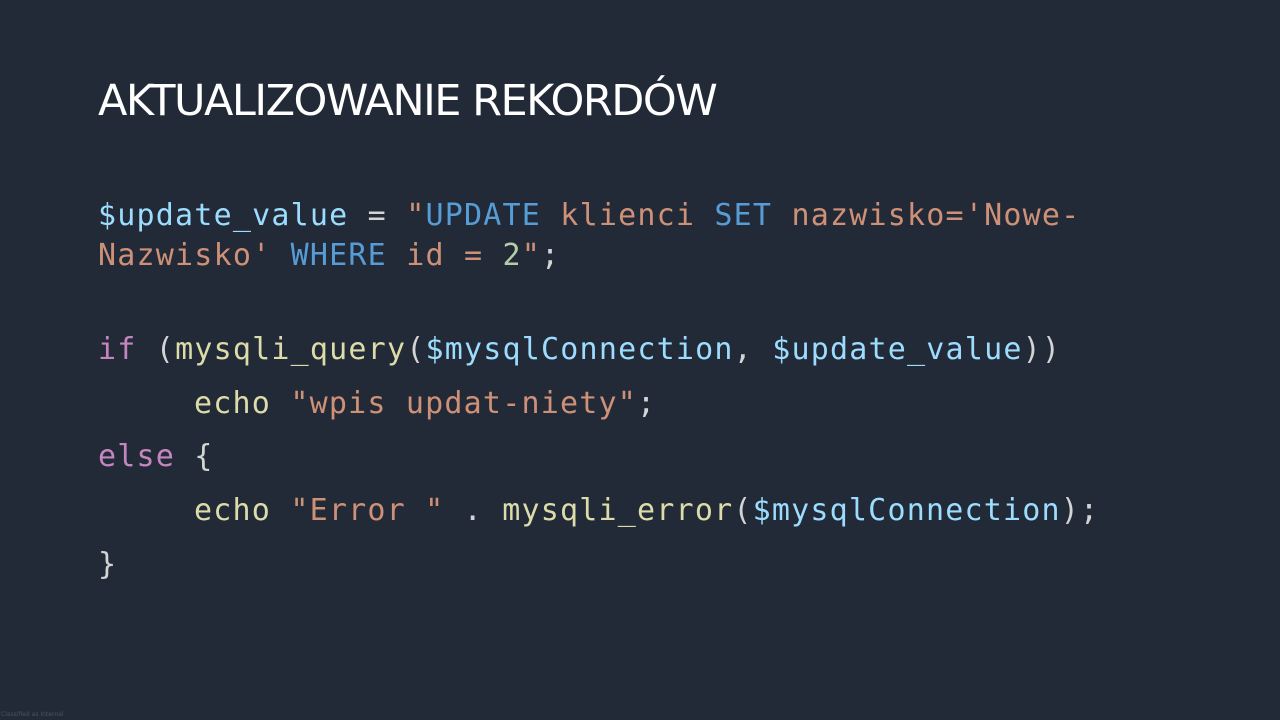 The width and height of the screenshot is (1280, 720). What do you see at coordinates (32, 714) in the screenshot?
I see `classification-label: Classified as Internal` at bounding box center [32, 714].